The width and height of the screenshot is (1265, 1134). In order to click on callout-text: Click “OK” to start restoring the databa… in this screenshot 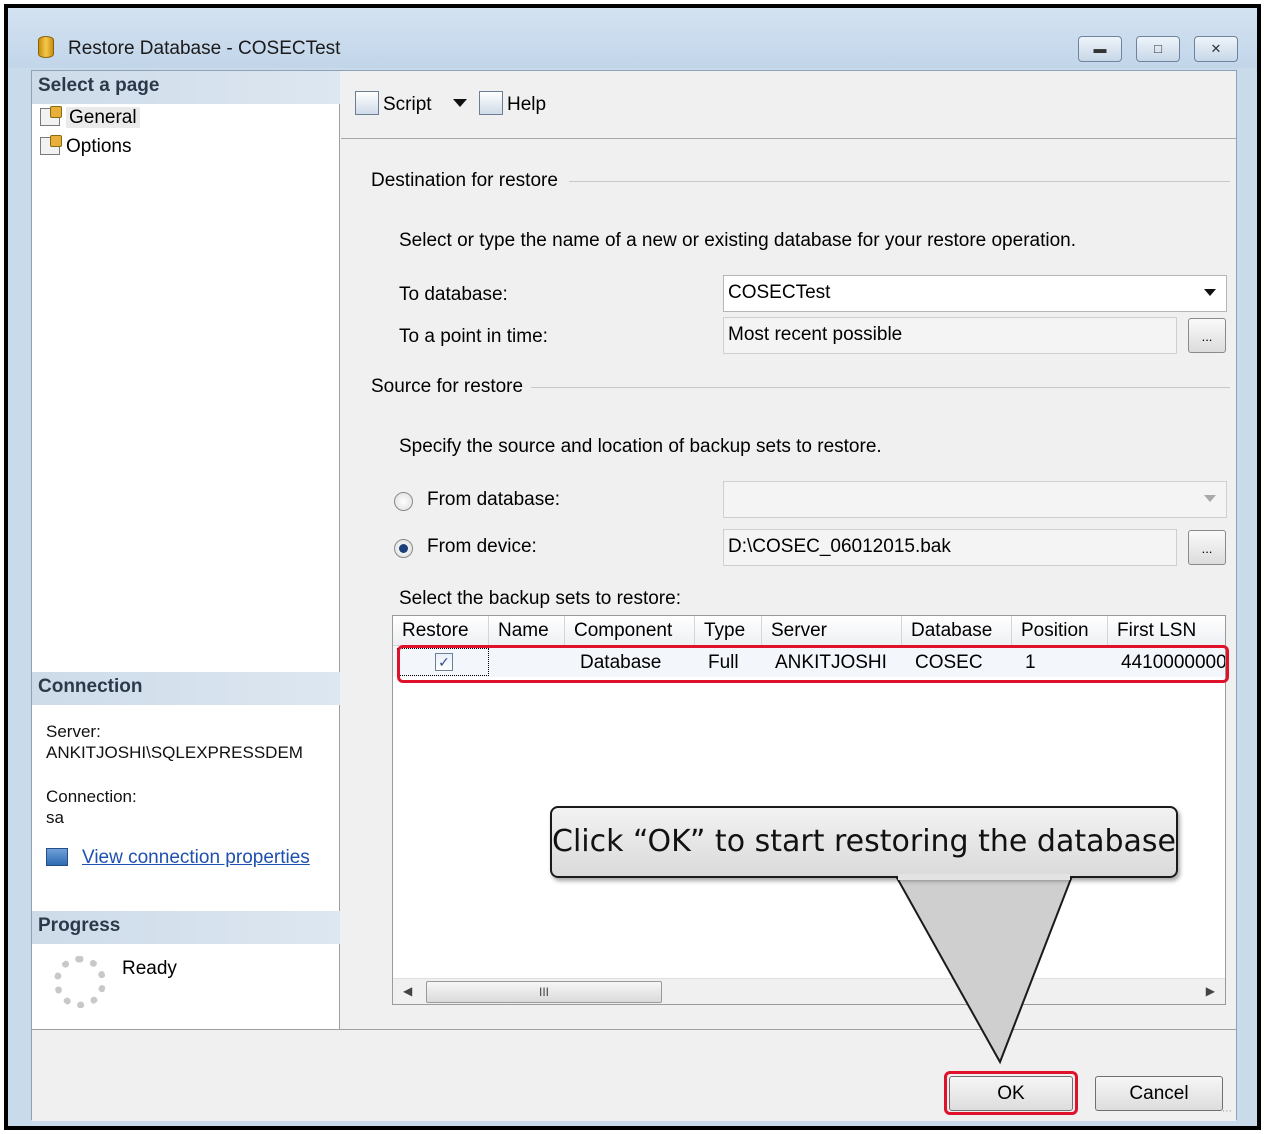, I will do `click(864, 841)`.